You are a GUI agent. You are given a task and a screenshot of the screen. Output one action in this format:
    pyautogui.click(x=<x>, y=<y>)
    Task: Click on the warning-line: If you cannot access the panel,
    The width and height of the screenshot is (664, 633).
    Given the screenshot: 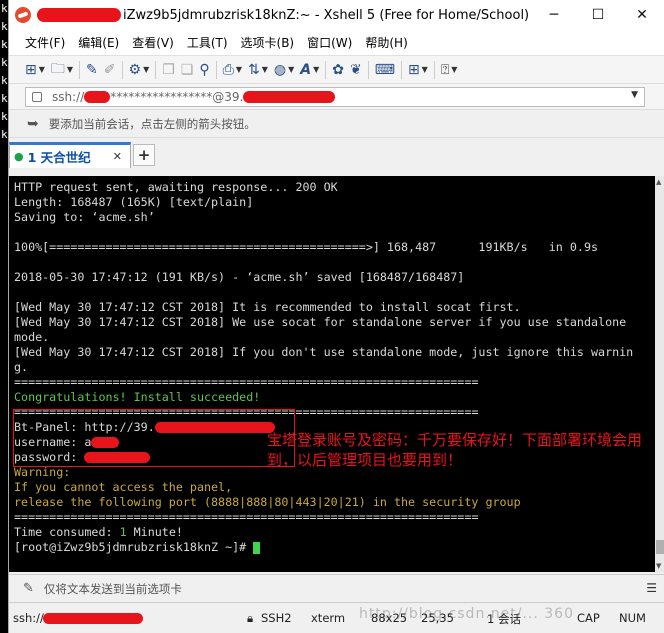 What is the action you would take?
    pyautogui.click(x=123, y=487)
    